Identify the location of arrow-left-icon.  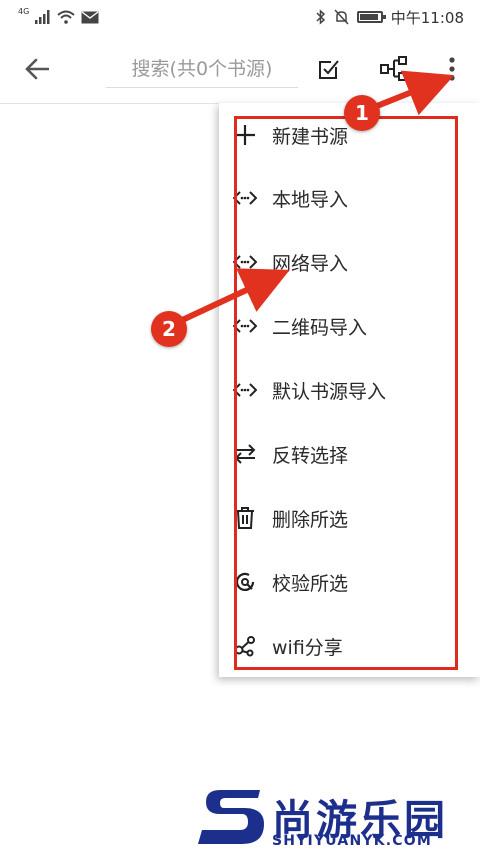
(37, 69).